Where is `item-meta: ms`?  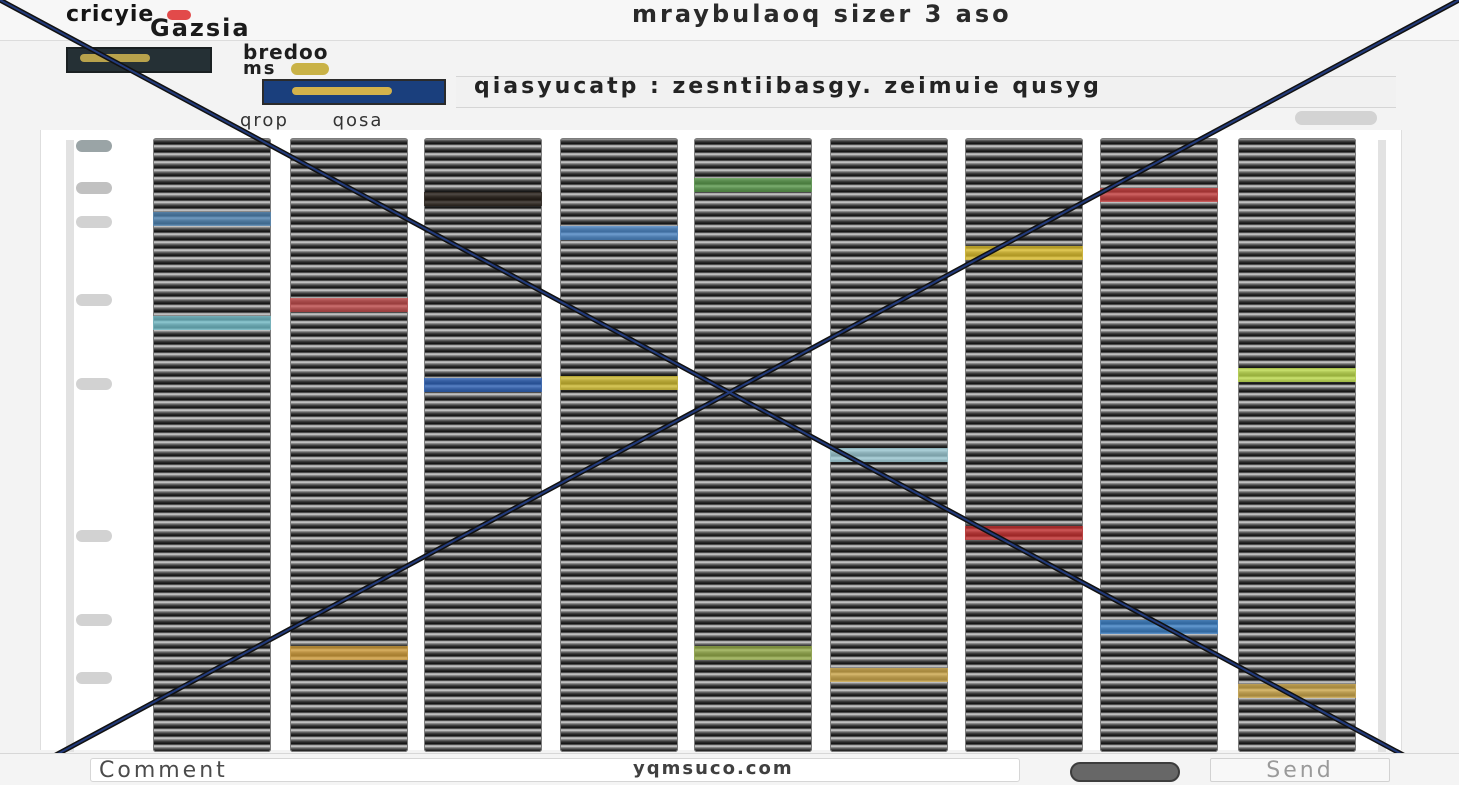
item-meta: ms is located at coordinates (286, 68).